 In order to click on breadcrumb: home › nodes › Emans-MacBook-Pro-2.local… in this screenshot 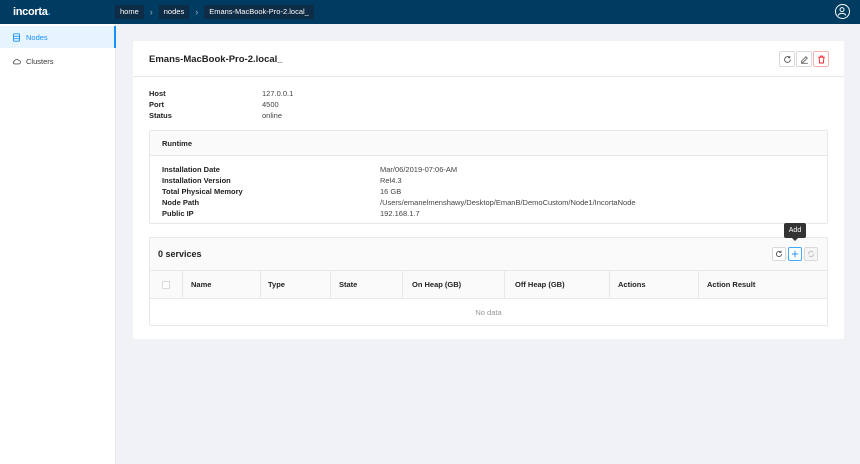, I will do `click(214, 12)`.